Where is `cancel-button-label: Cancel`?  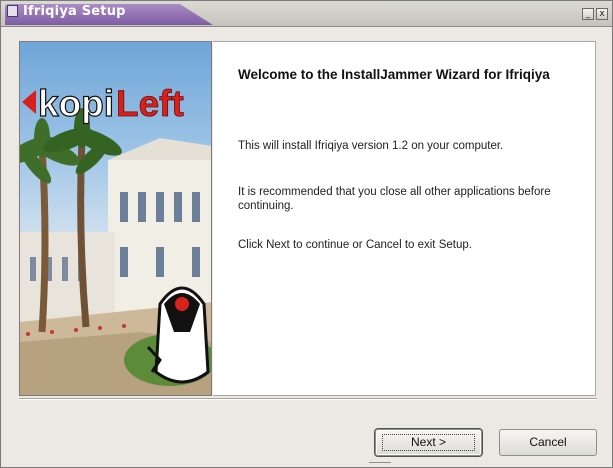
cancel-button-label: Cancel is located at coordinates (548, 442).